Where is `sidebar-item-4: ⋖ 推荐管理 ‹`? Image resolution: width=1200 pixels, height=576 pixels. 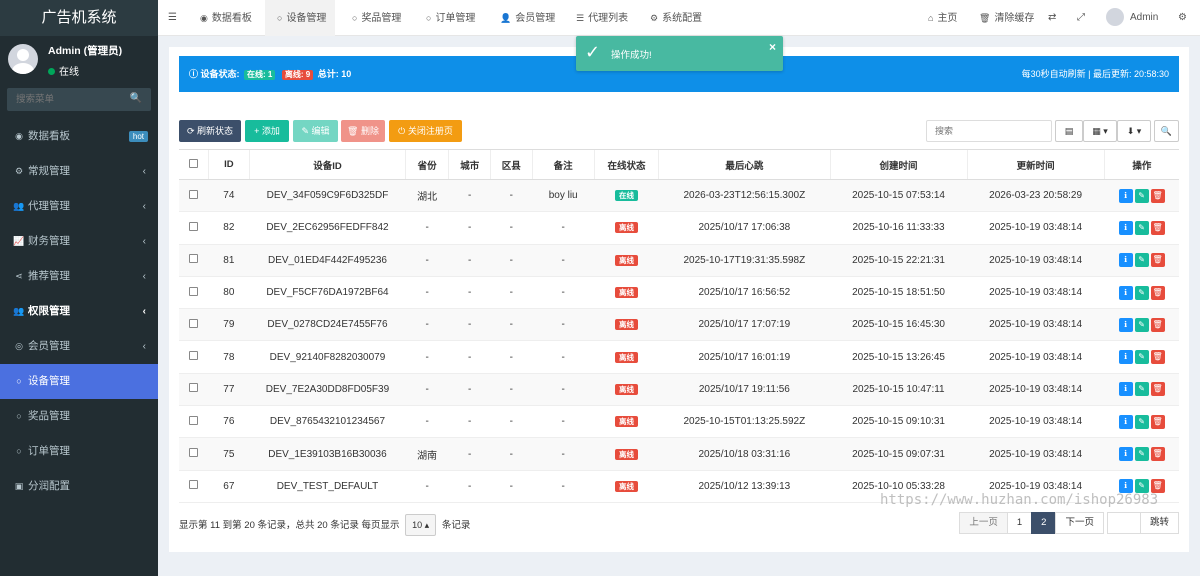 sidebar-item-4: ⋖ 推荐管理 ‹ is located at coordinates (79, 276).